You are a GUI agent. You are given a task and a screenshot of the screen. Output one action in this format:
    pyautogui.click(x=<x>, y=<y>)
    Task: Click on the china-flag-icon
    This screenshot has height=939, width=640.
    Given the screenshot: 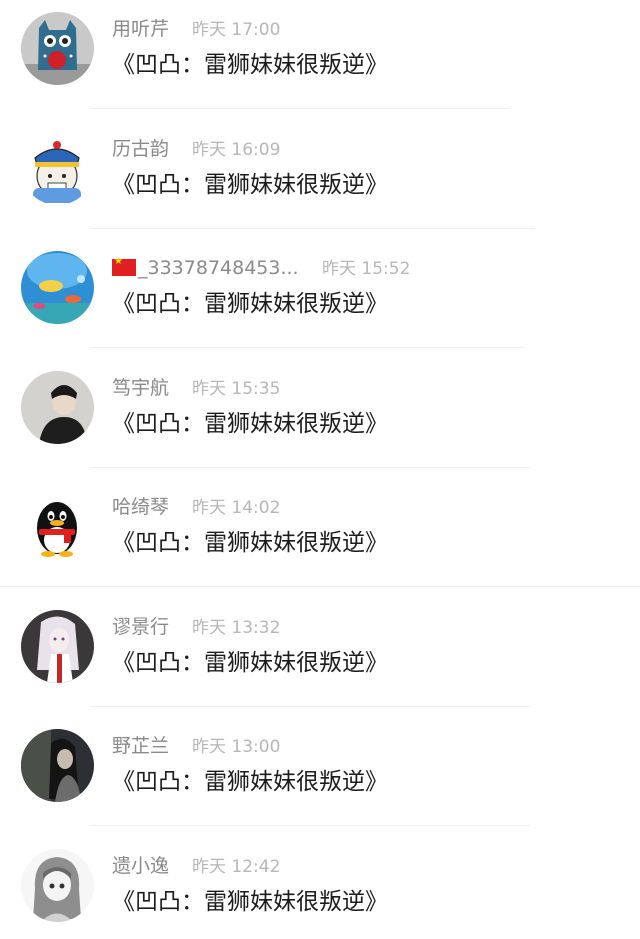 What is the action you would take?
    pyautogui.click(x=124, y=266)
    